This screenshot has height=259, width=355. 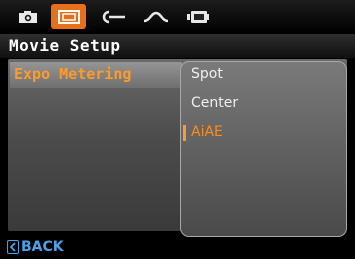 I want to click on left-arrow-icon, so click(x=12, y=247).